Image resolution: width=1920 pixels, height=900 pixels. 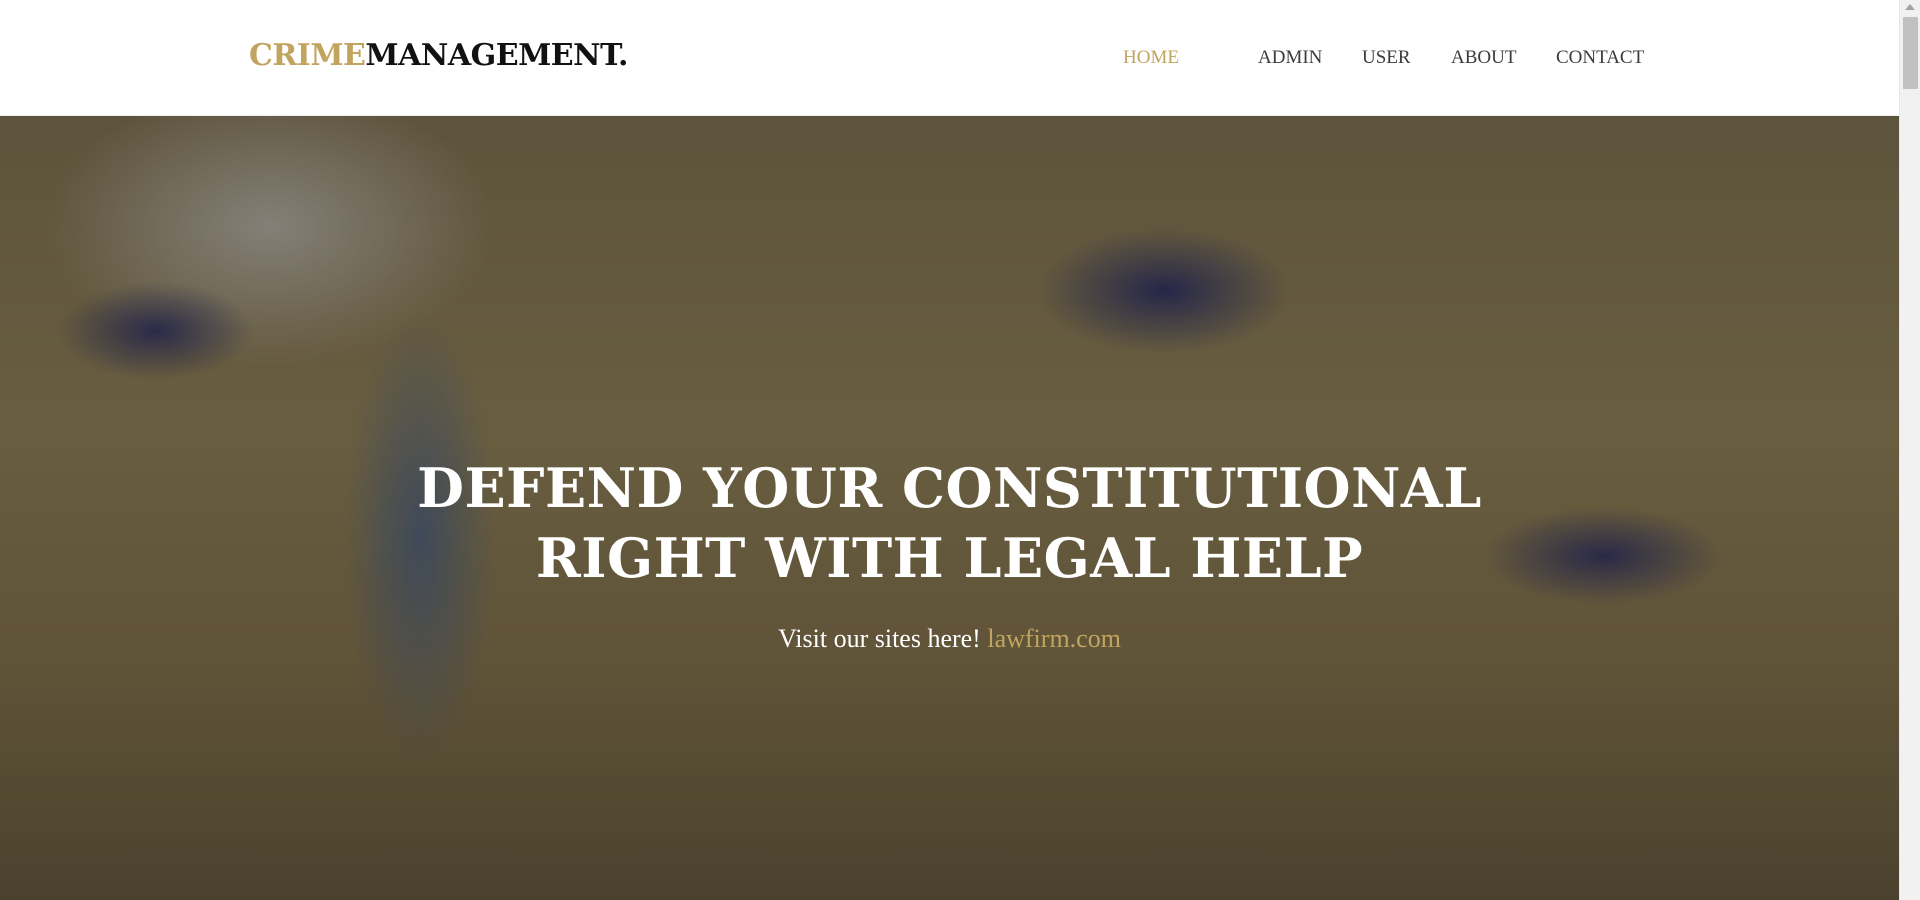 I want to click on hero-title-line-1: DEFEND YOUR CONSTITUTIONAL, so click(x=949, y=488).